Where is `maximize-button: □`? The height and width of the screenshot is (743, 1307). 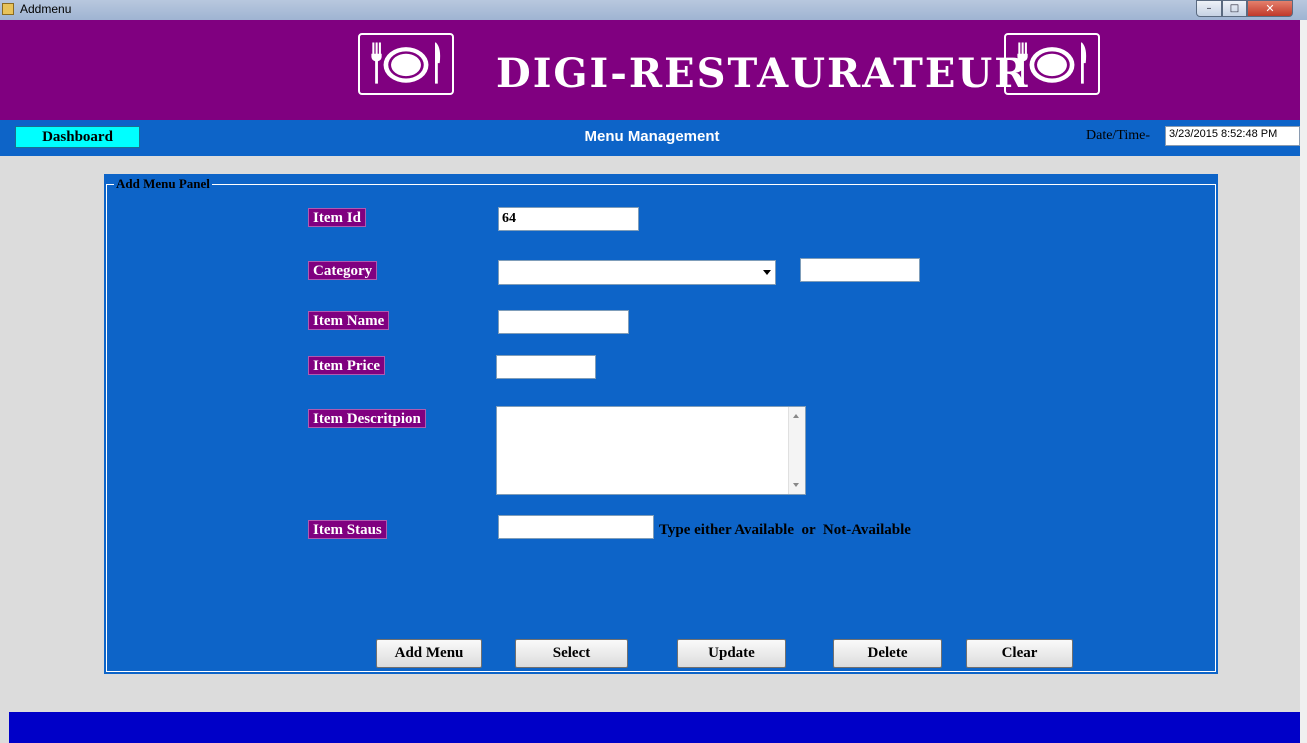
maximize-button: □ is located at coordinates (1234, 8).